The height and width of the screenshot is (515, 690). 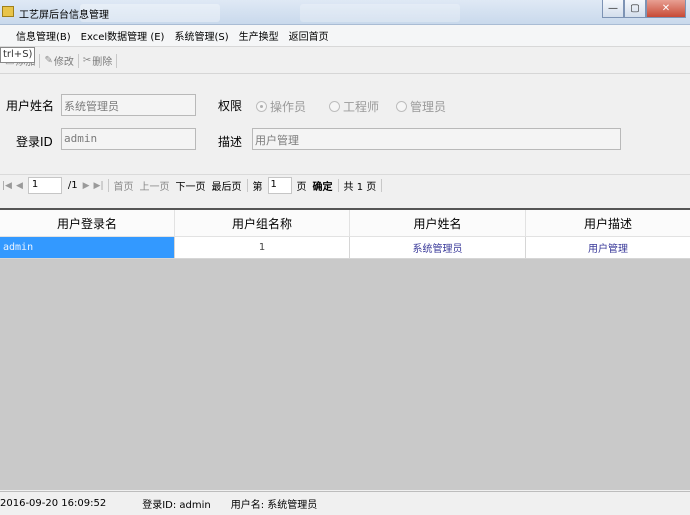 I want to click on shortcut-tooltip: trl+S), so click(x=18, y=55).